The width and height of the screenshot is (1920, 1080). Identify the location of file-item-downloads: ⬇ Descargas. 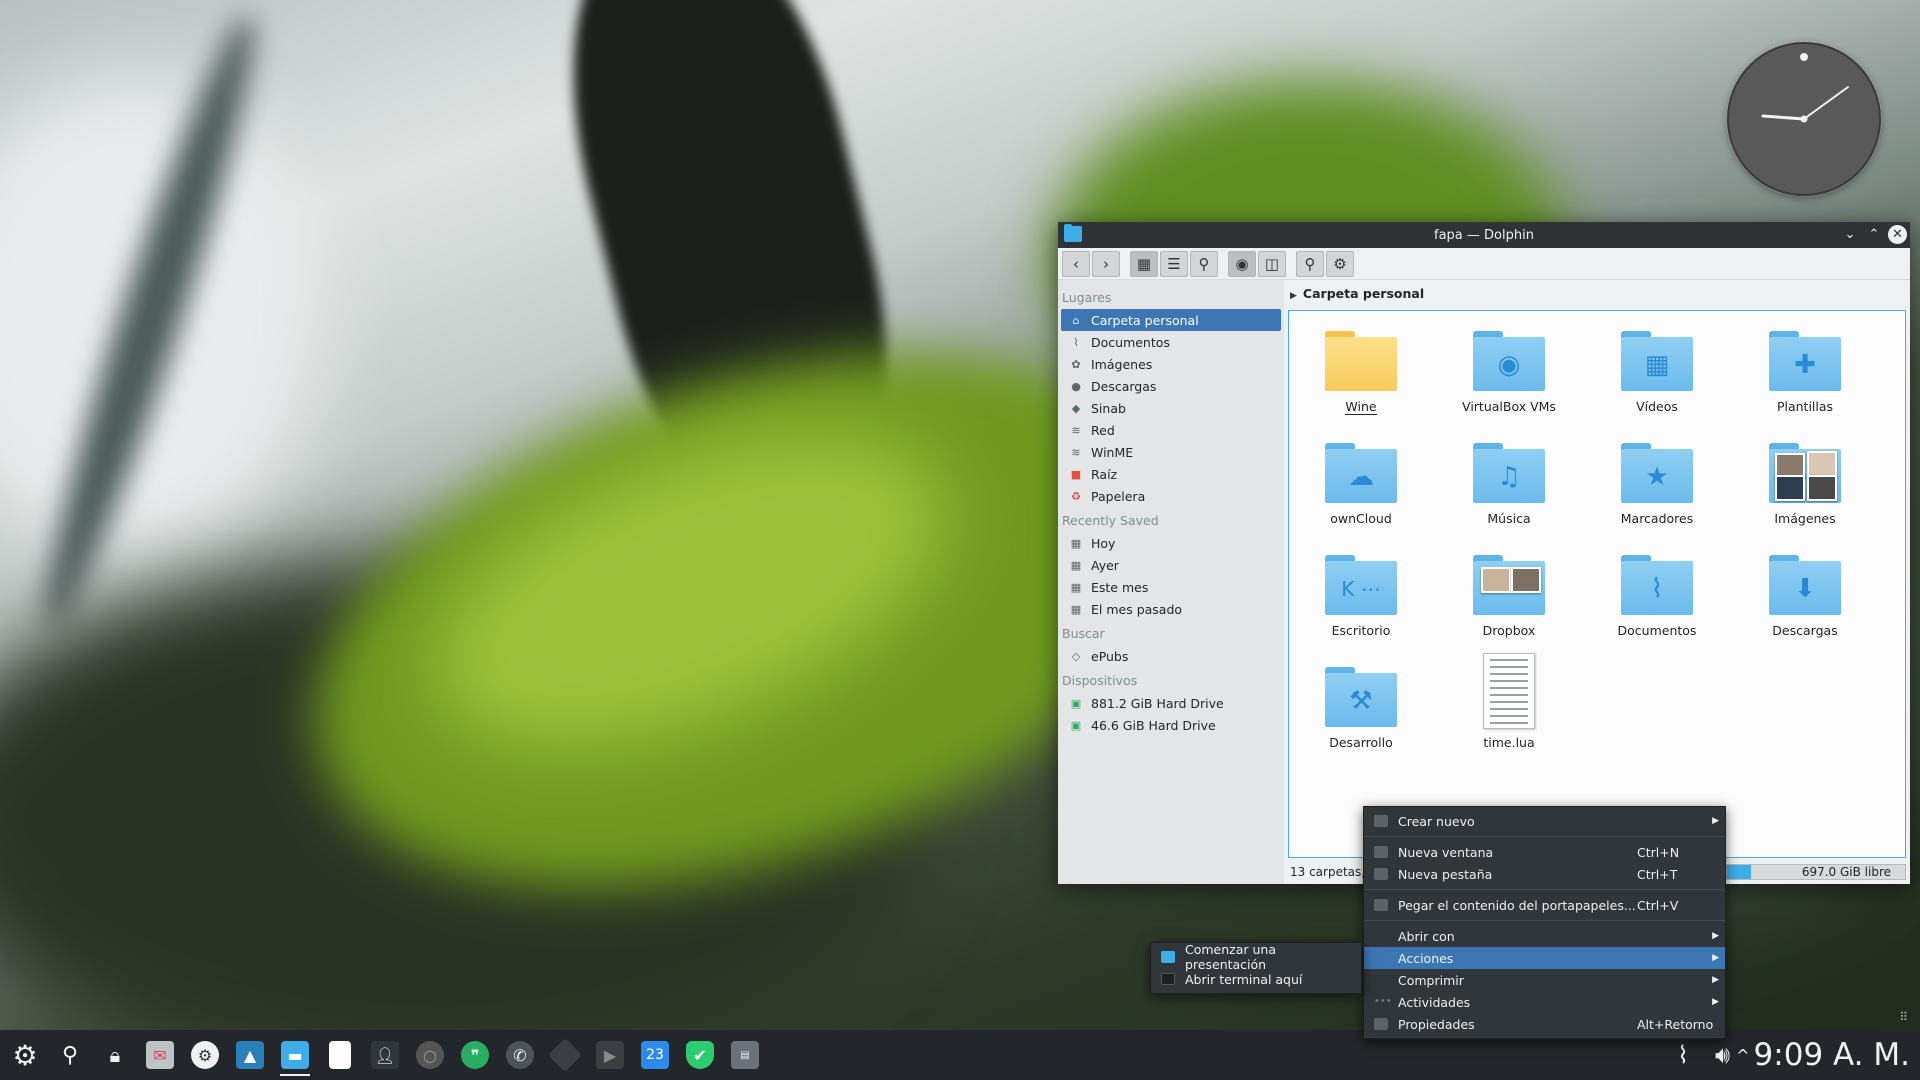
(1805, 594).